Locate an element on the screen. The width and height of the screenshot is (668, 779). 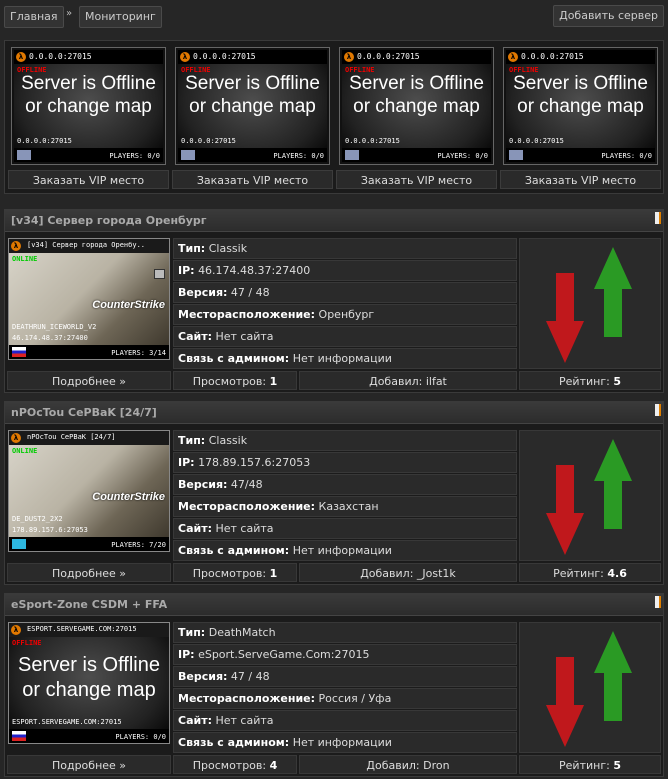
version-row: Версия: 47/48 is located at coordinates (345, 484).